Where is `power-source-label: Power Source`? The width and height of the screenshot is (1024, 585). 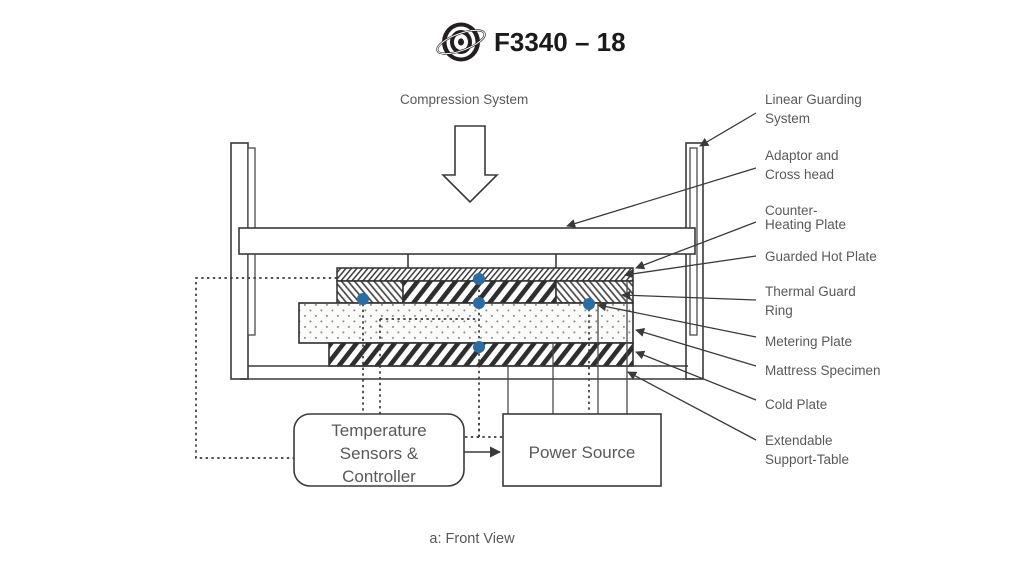 power-source-label: Power Source is located at coordinates (582, 452).